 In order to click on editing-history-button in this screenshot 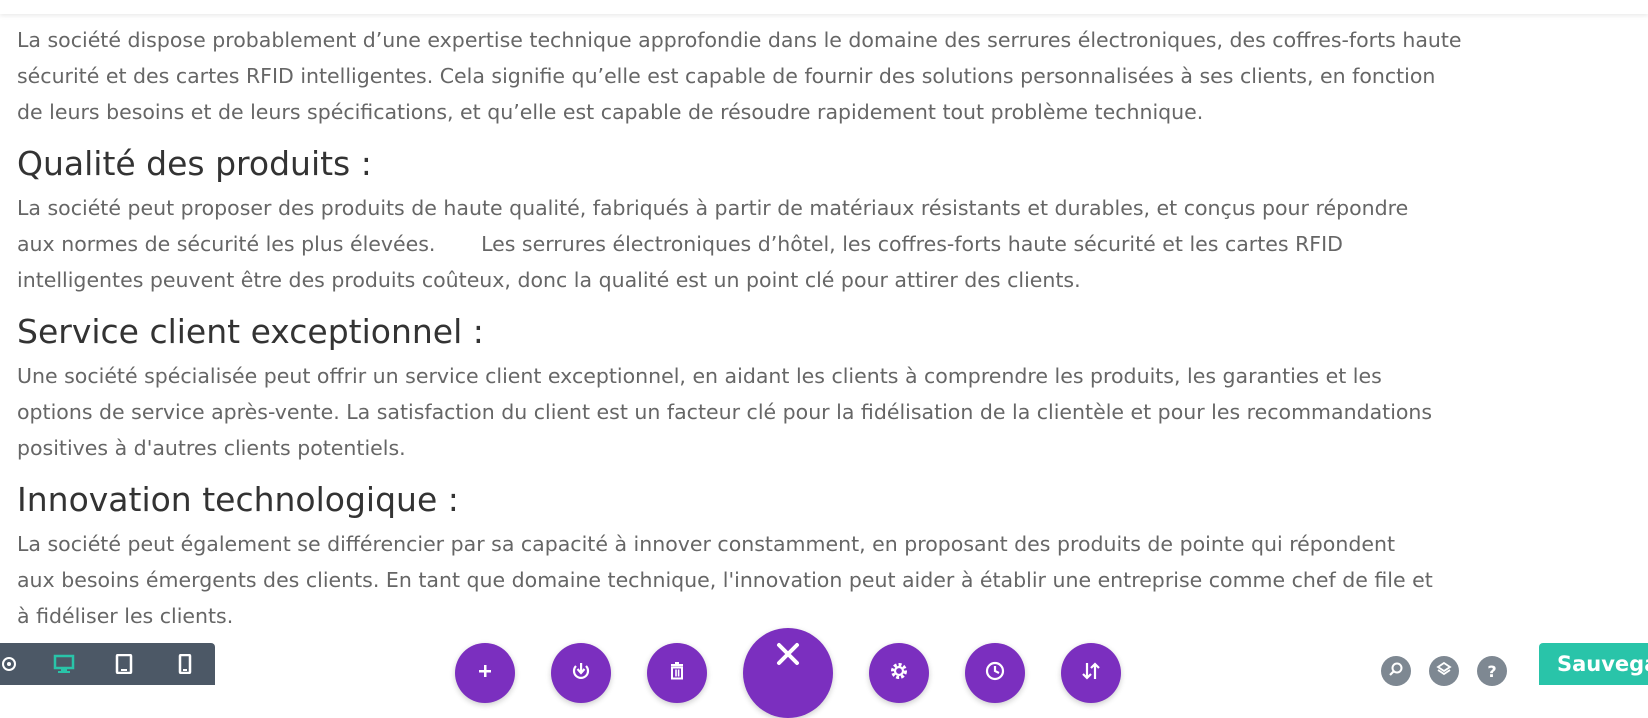, I will do `click(995, 673)`.